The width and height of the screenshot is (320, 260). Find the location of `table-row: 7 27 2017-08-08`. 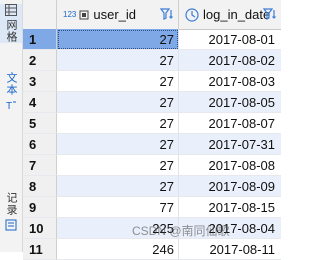

table-row: 7 27 2017-08-08 is located at coordinates (152, 165).